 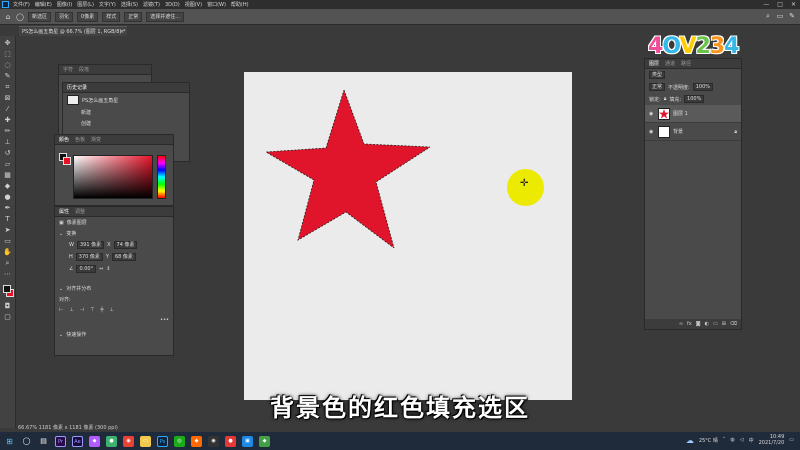 What do you see at coordinates (111, 441) in the screenshot?
I see `browser-app-icon: ●` at bounding box center [111, 441].